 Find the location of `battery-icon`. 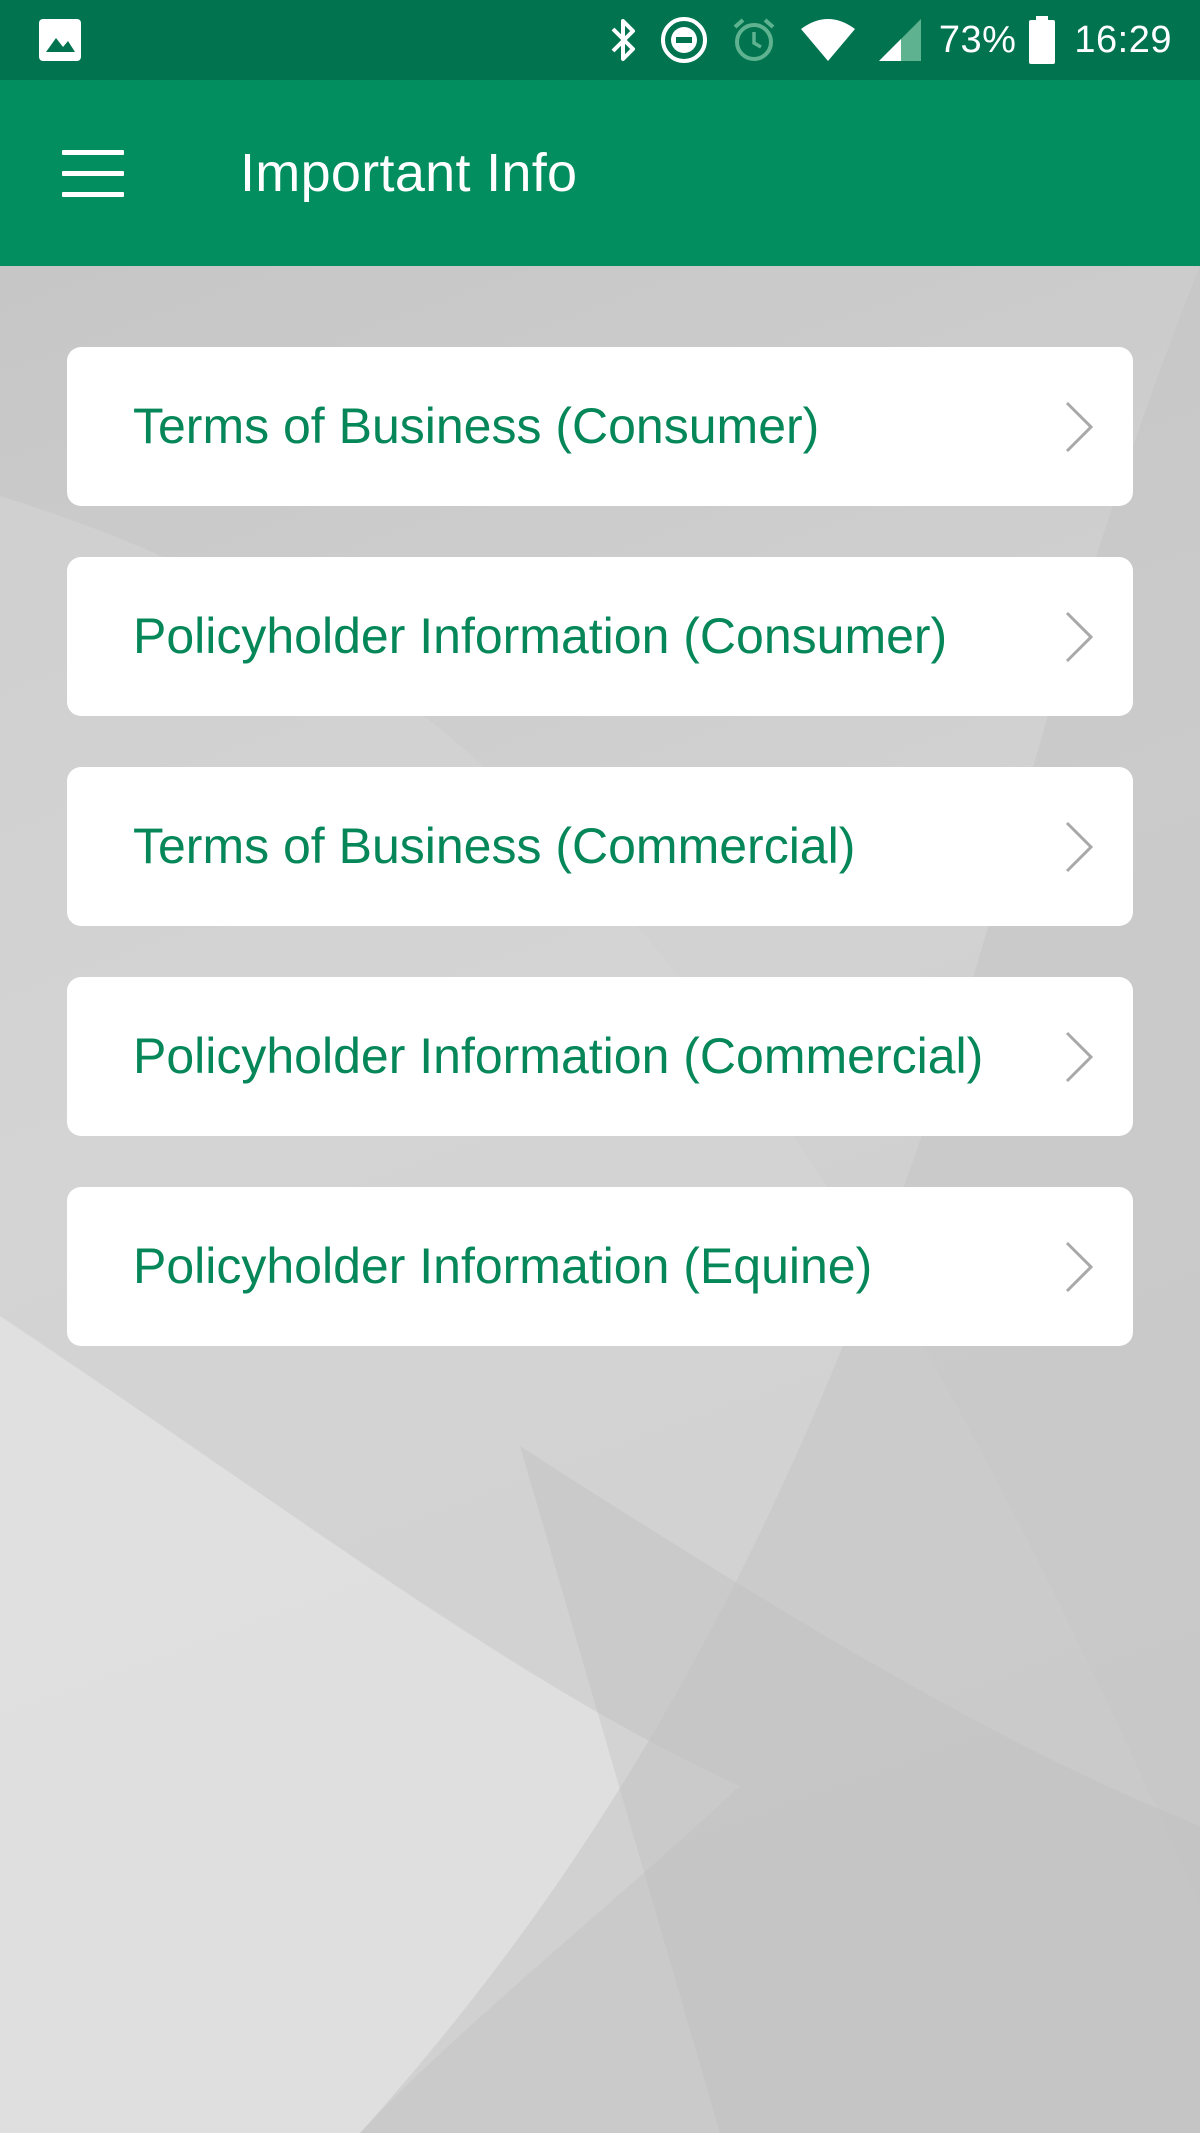

battery-icon is located at coordinates (1042, 40).